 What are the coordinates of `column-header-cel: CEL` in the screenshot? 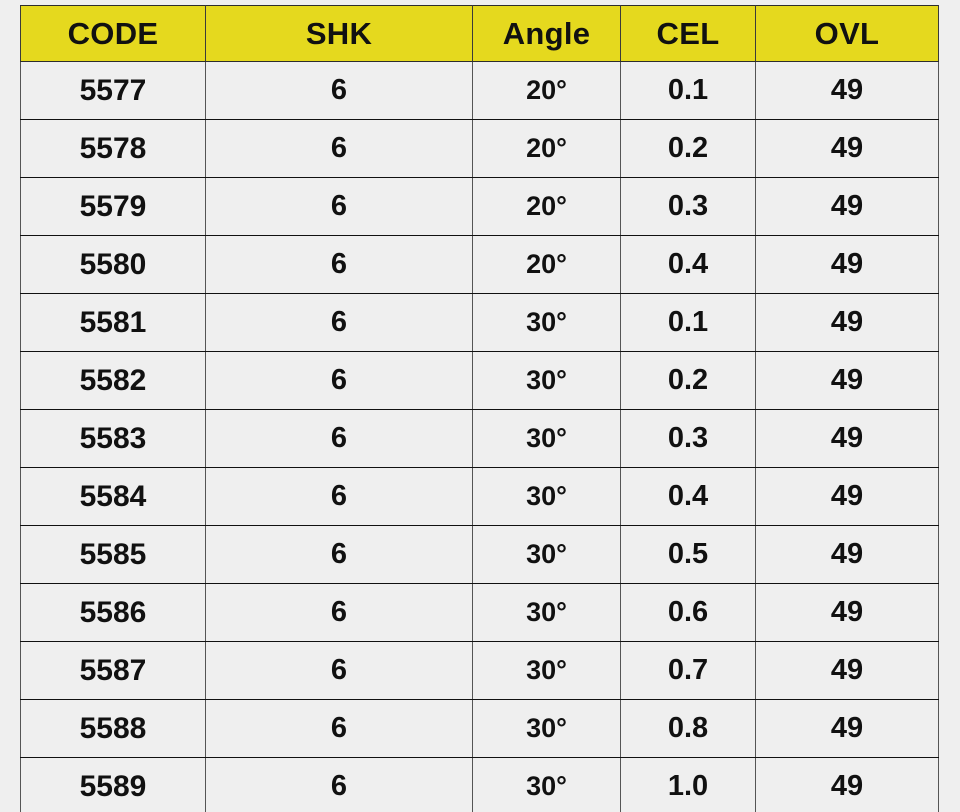 It's located at (688, 33).